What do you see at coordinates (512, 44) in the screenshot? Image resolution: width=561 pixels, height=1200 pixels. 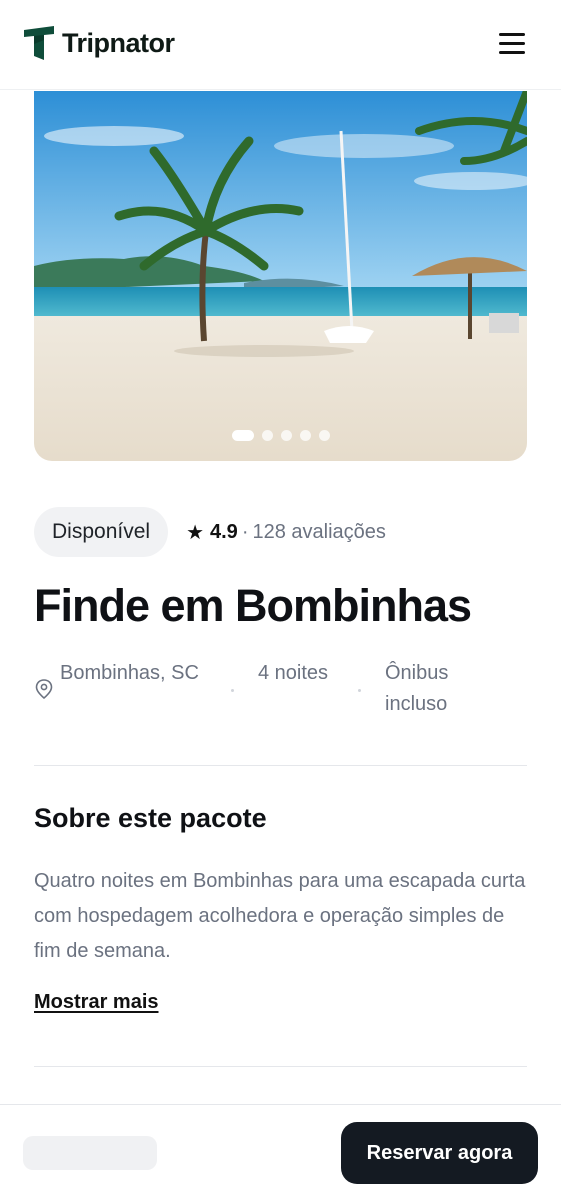 I see `hamburger-menu-icon` at bounding box center [512, 44].